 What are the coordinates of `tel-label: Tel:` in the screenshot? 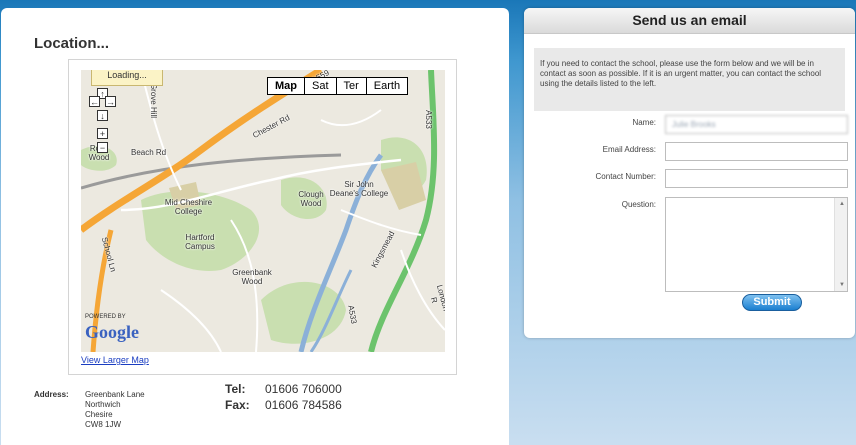 It's located at (235, 389).